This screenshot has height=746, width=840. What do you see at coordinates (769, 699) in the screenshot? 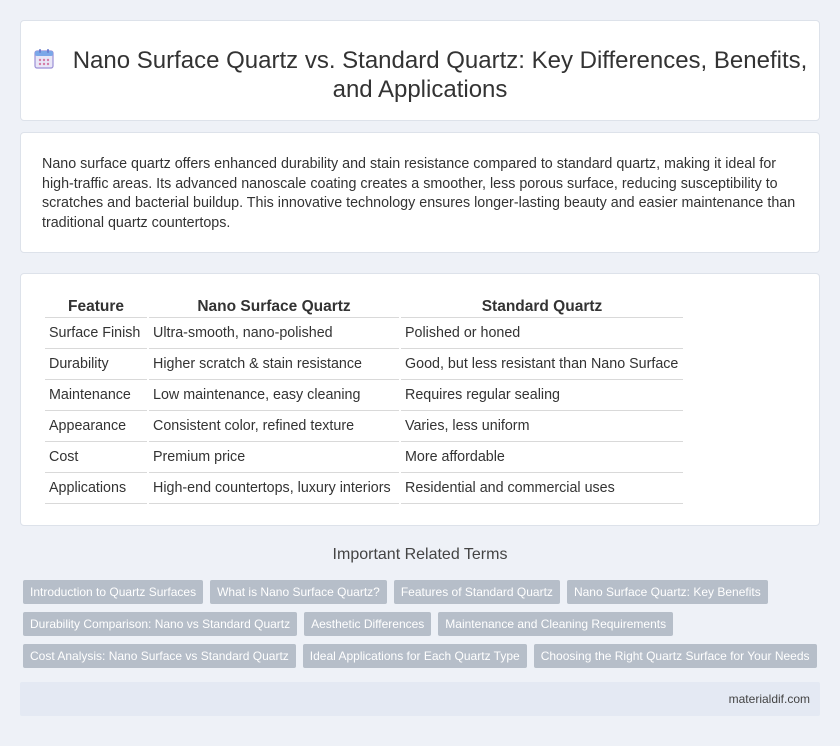
I see `footer-site-name: materialdif.com` at bounding box center [769, 699].